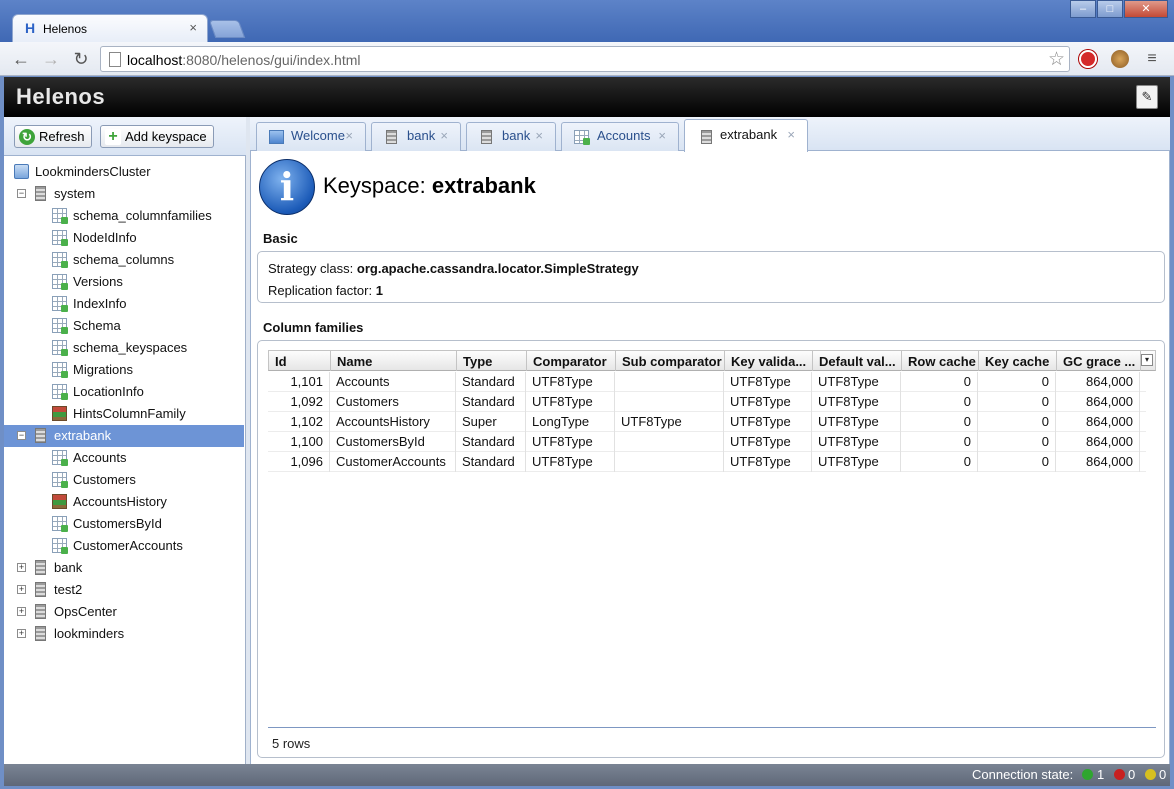  I want to click on cluster-toolbar: ↻ Refresh + Add keyspace, so click(125, 136).